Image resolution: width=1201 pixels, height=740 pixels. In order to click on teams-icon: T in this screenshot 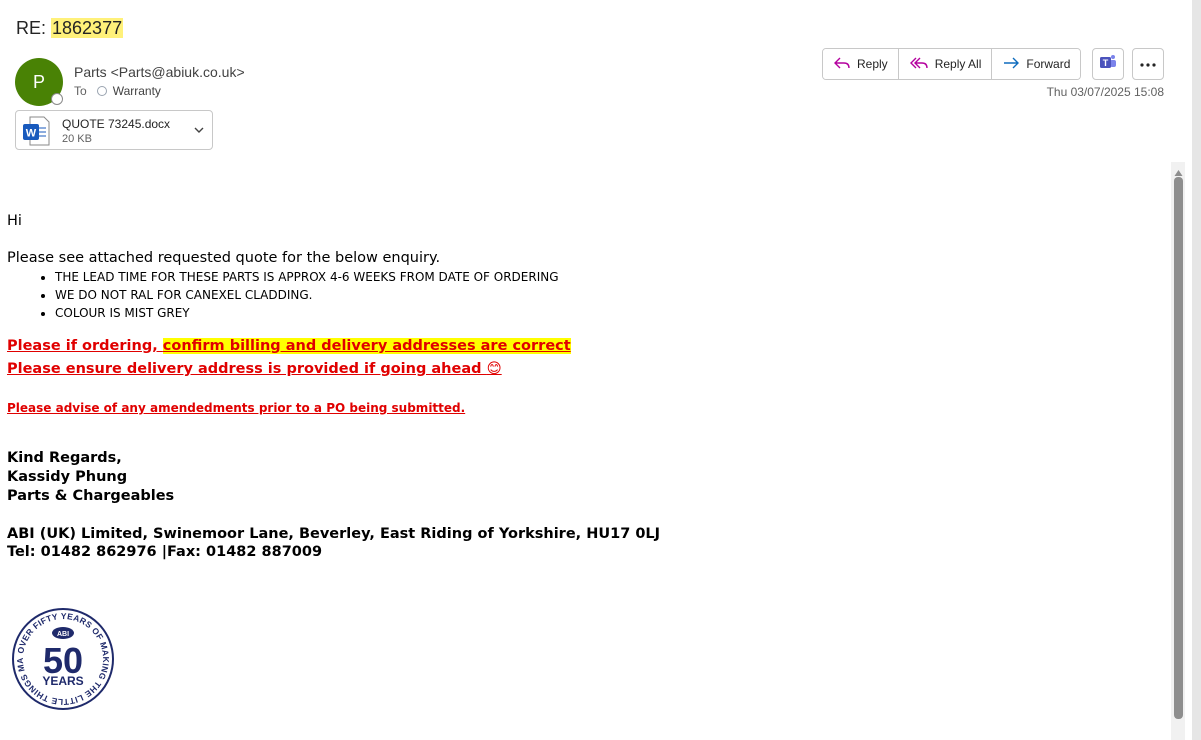, I will do `click(1108, 64)`.